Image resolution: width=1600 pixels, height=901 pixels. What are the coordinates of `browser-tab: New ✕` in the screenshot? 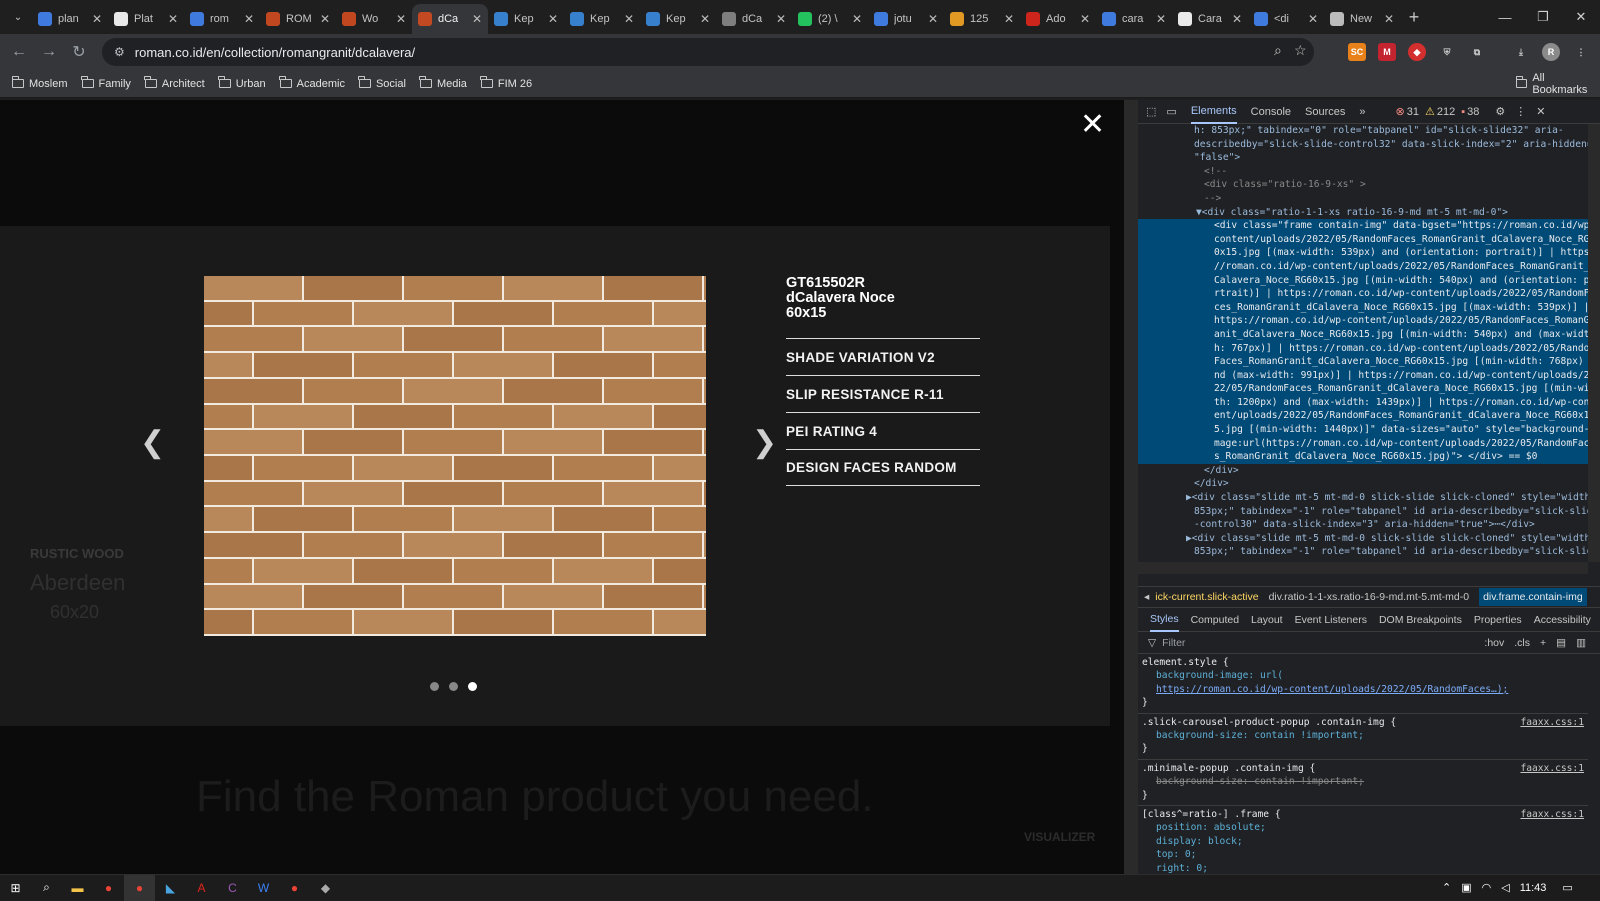 It's located at (1362, 19).